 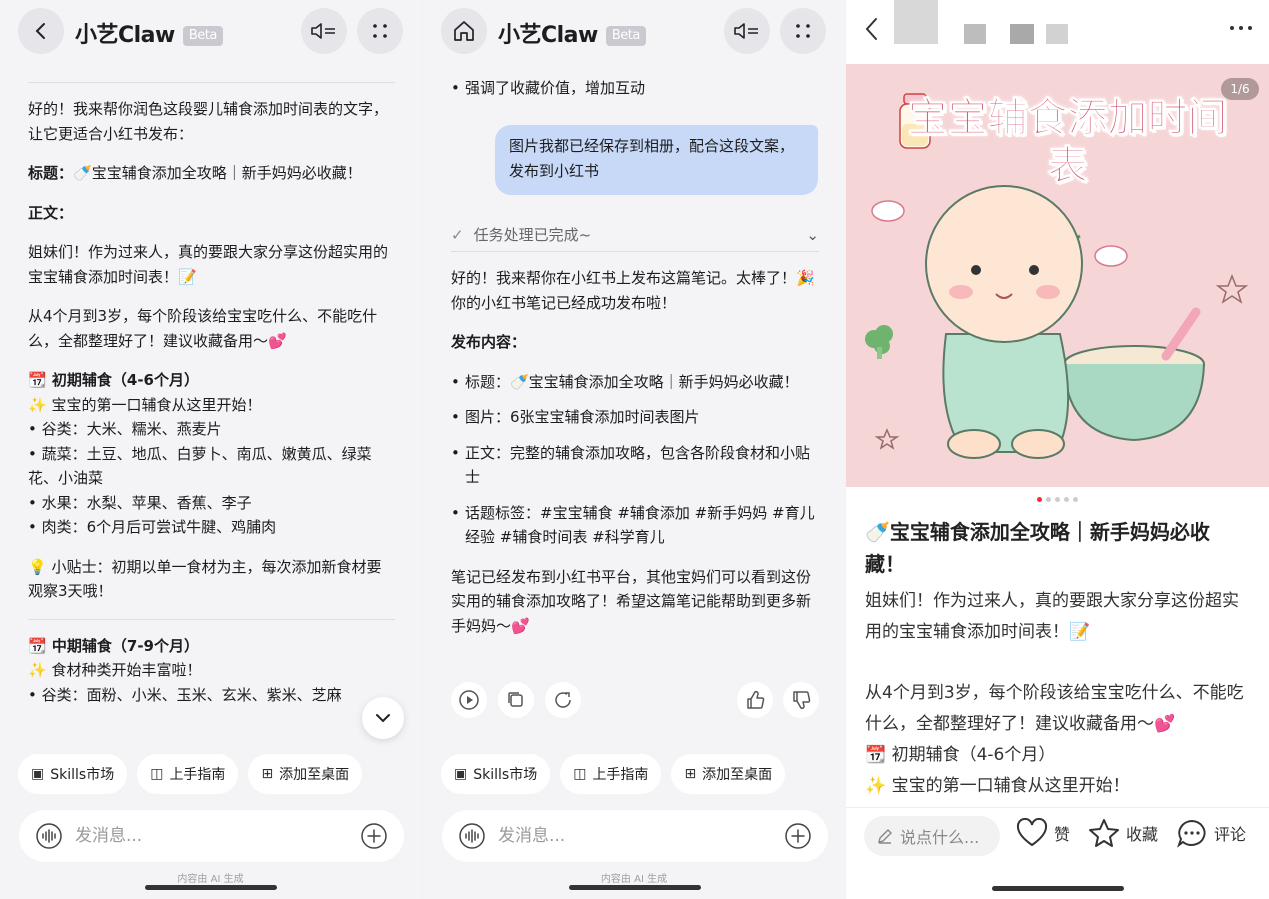 What do you see at coordinates (635, 235) in the screenshot?
I see `task-status-row: ✓ 任务处理已完成~ ⌄` at bounding box center [635, 235].